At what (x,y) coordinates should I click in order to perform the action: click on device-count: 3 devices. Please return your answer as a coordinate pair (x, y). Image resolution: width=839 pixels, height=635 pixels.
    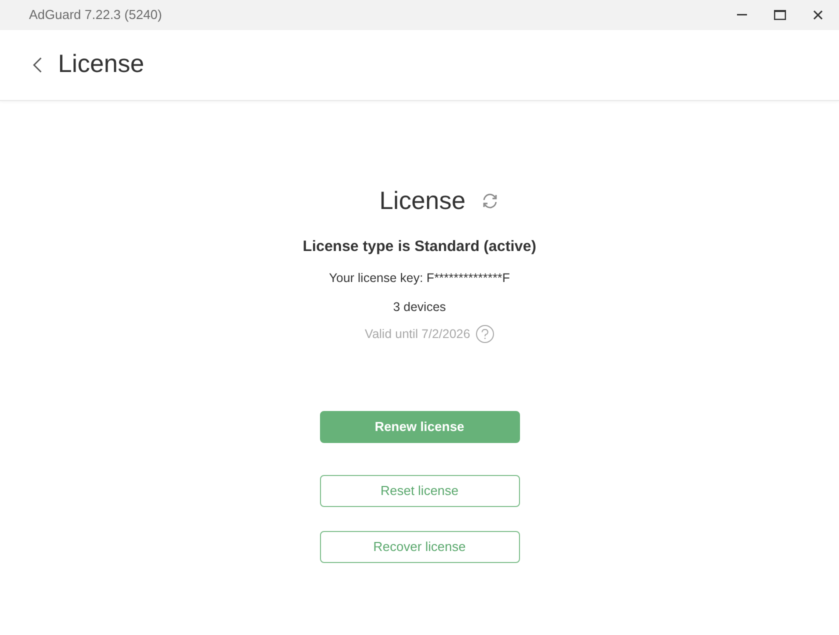
    Looking at the image, I should click on (419, 307).